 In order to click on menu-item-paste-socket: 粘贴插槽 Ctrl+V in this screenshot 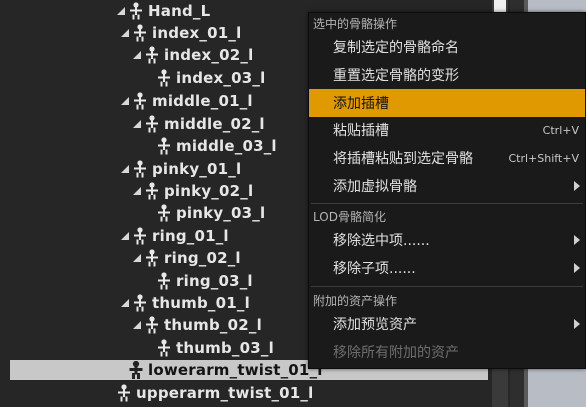, I will do `click(447, 130)`.